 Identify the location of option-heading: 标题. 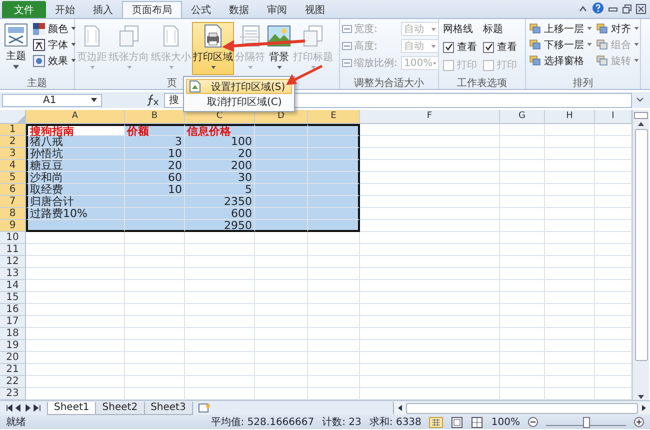
(493, 29).